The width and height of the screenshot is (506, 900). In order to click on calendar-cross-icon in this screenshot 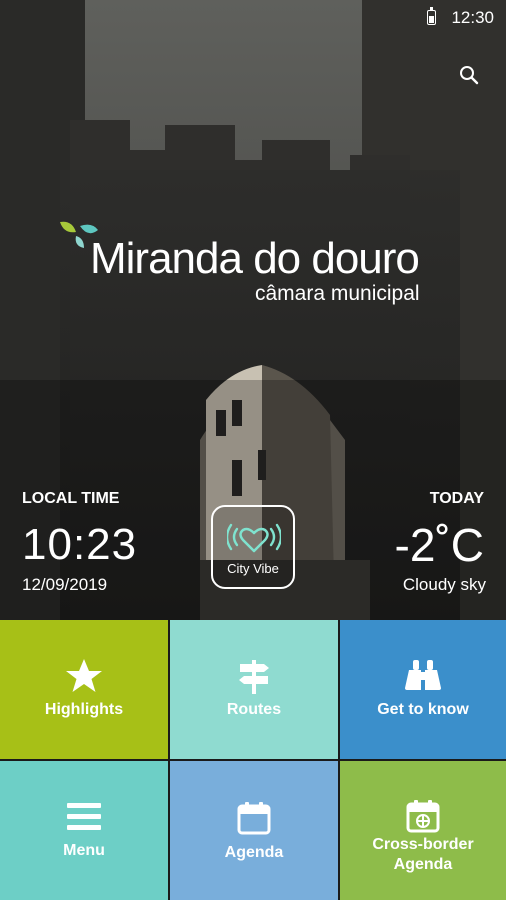, I will do `click(423, 816)`.